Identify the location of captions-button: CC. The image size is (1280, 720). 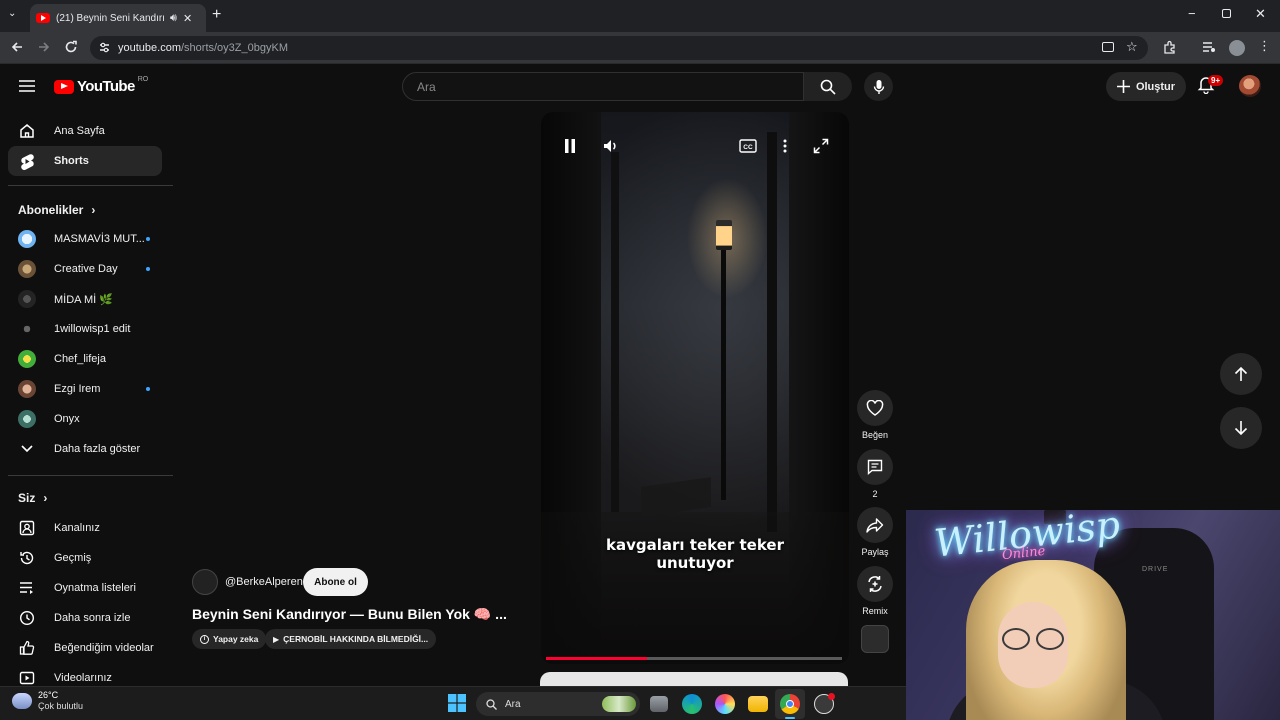
(748, 146).